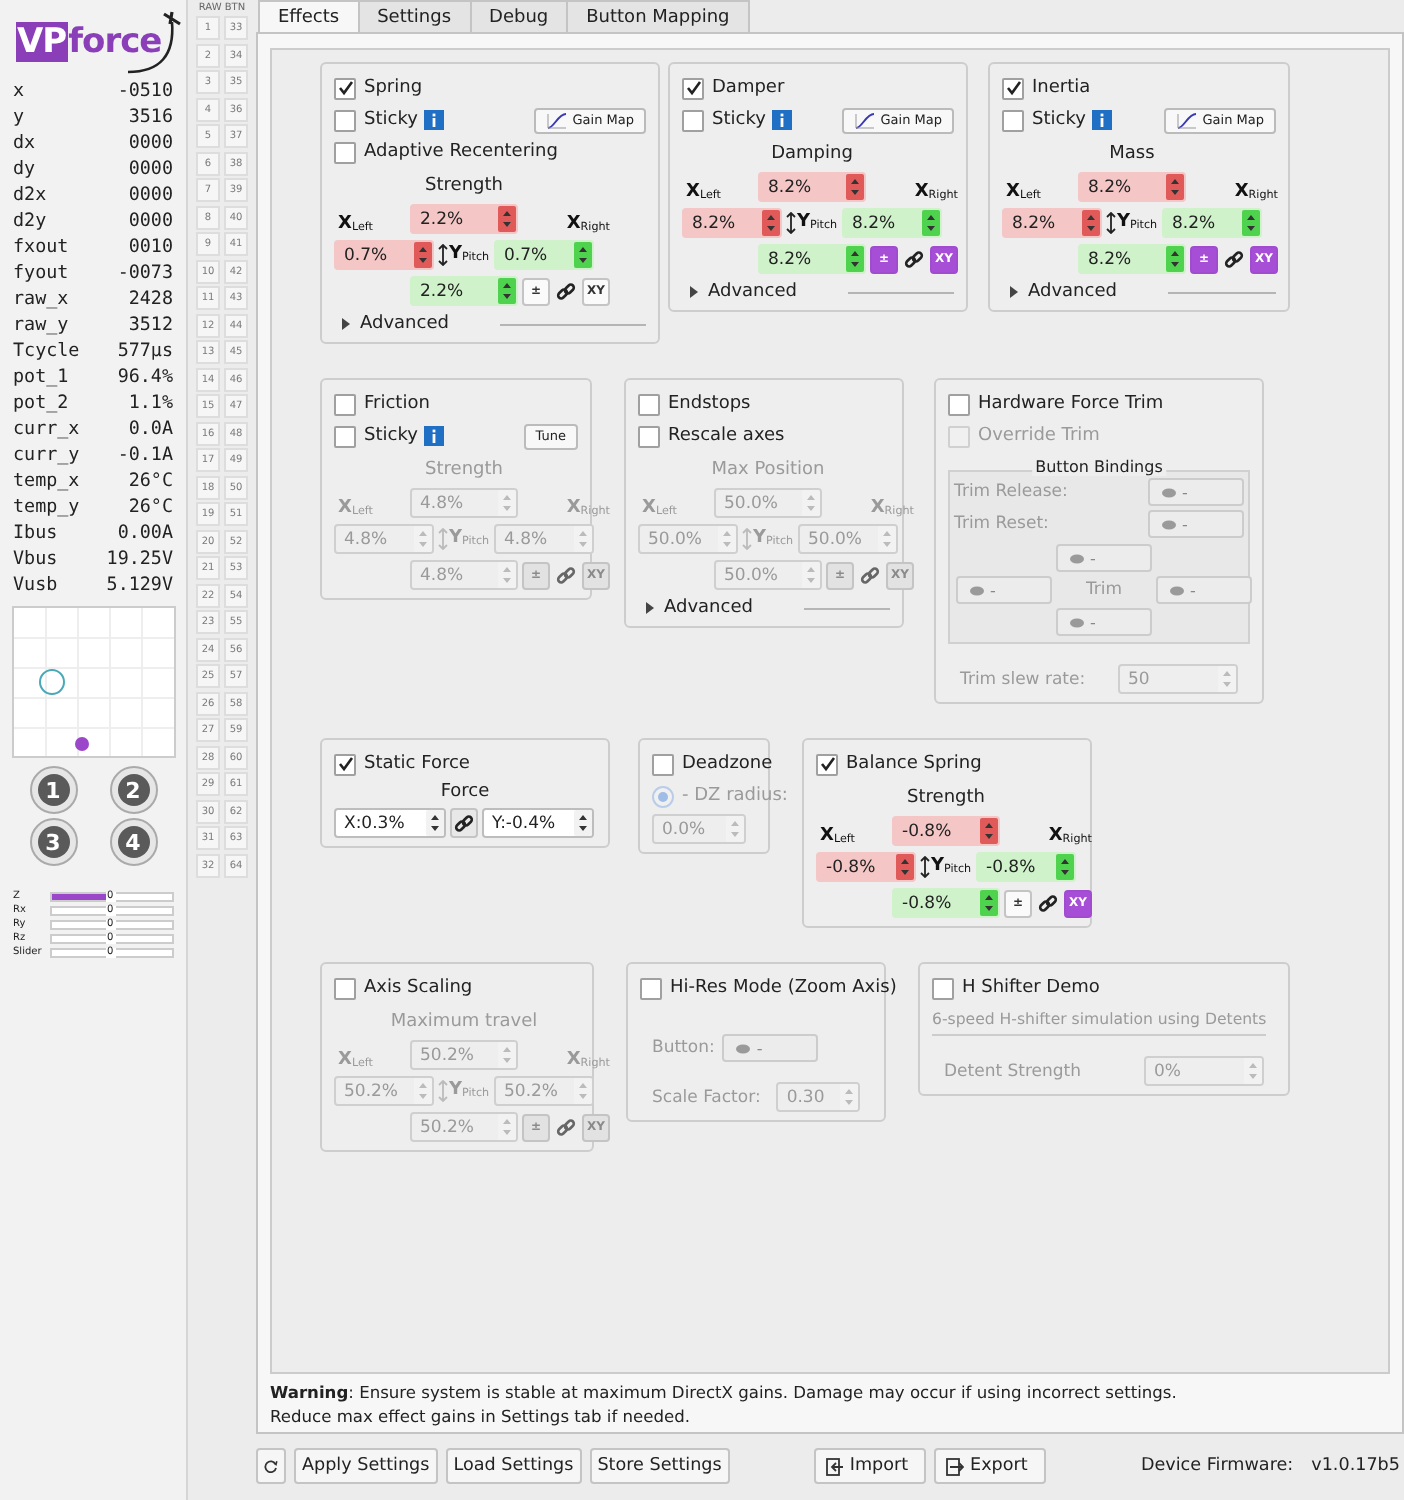  I want to click on tab: Settings, so click(414, 17).